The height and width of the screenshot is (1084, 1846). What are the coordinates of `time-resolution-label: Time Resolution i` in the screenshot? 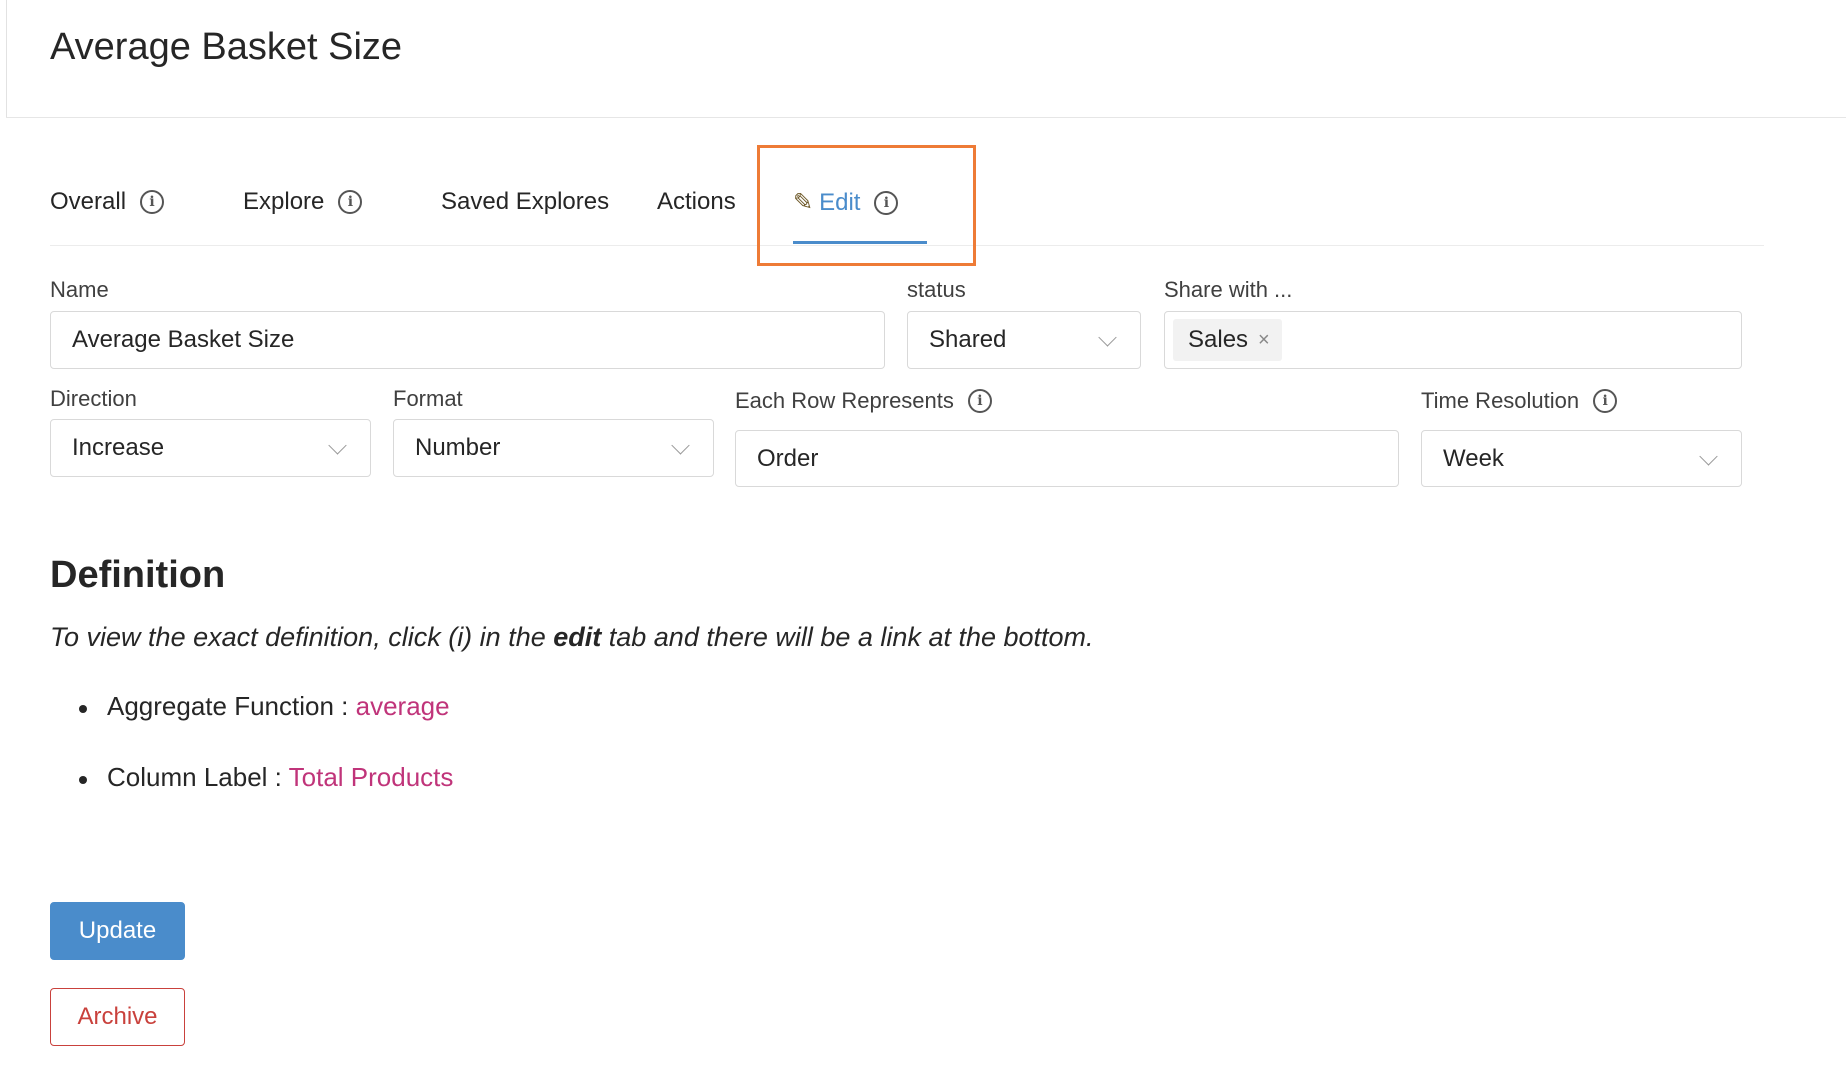 It's located at (1519, 401).